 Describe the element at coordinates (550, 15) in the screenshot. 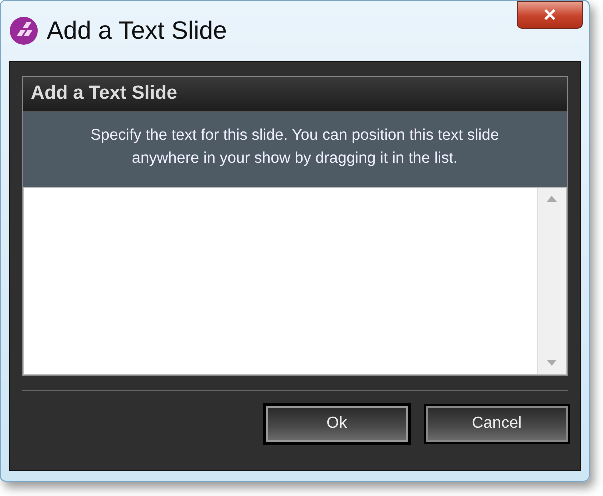

I see `close-button: ✕` at that location.